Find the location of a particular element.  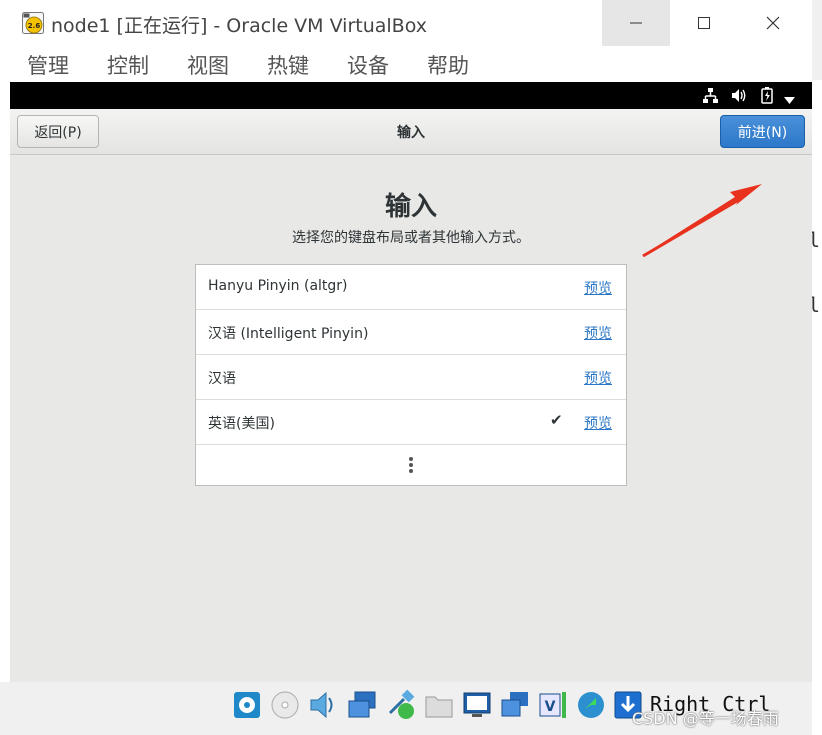

minimize-icon is located at coordinates (636, 23).